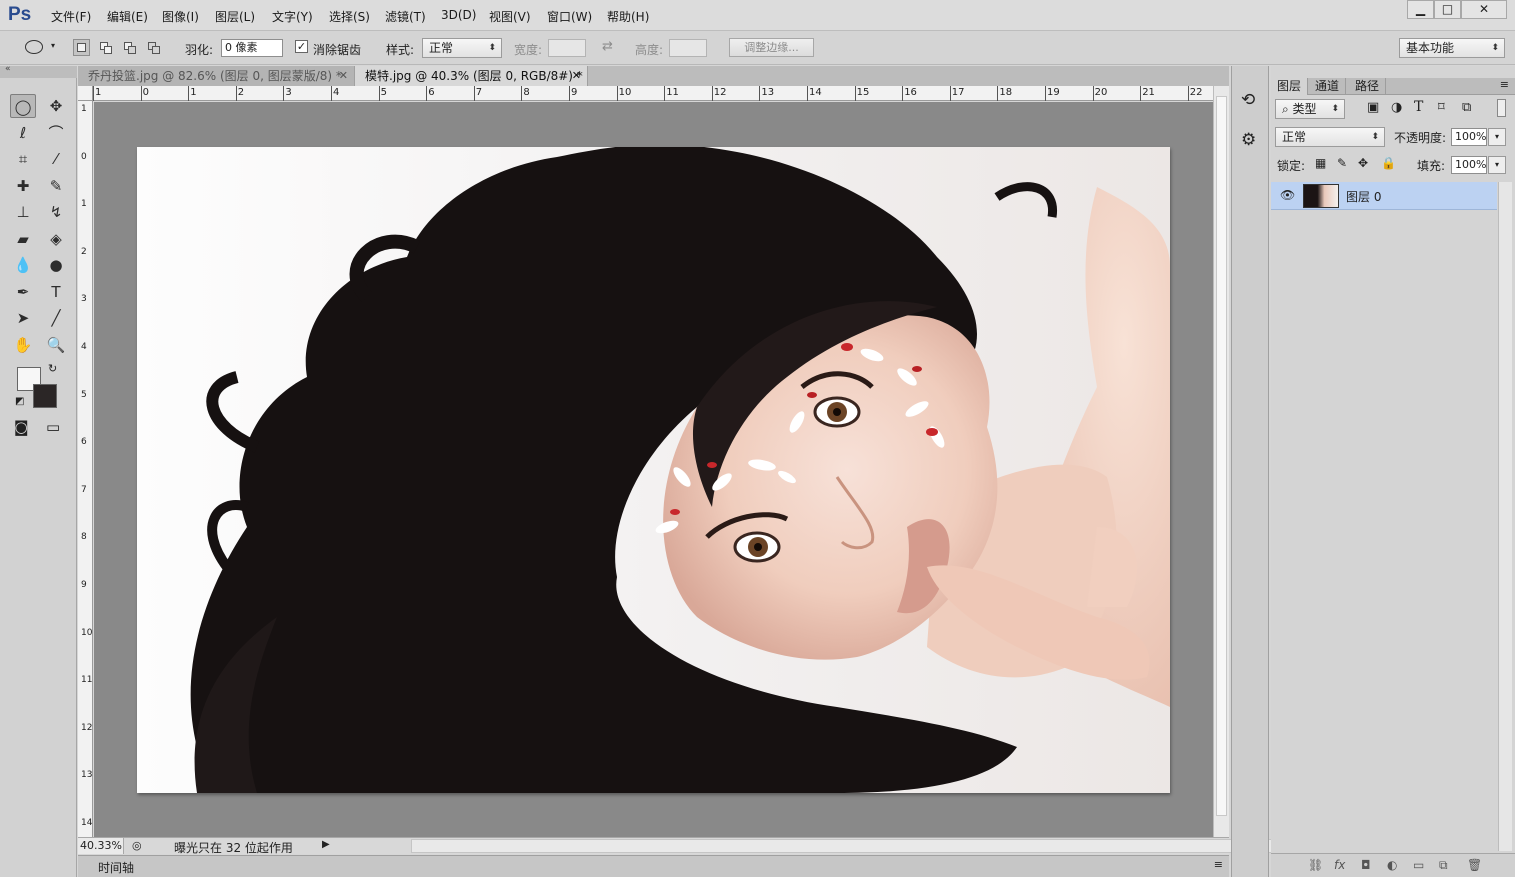 Image resolution: width=1515 pixels, height=877 pixels. Describe the element at coordinates (216, 76) in the screenshot. I see `tab-jordan: 乔丹投篮.jpg @ 82.6% (图层 0, 图层蒙版/8) * ✕` at that location.